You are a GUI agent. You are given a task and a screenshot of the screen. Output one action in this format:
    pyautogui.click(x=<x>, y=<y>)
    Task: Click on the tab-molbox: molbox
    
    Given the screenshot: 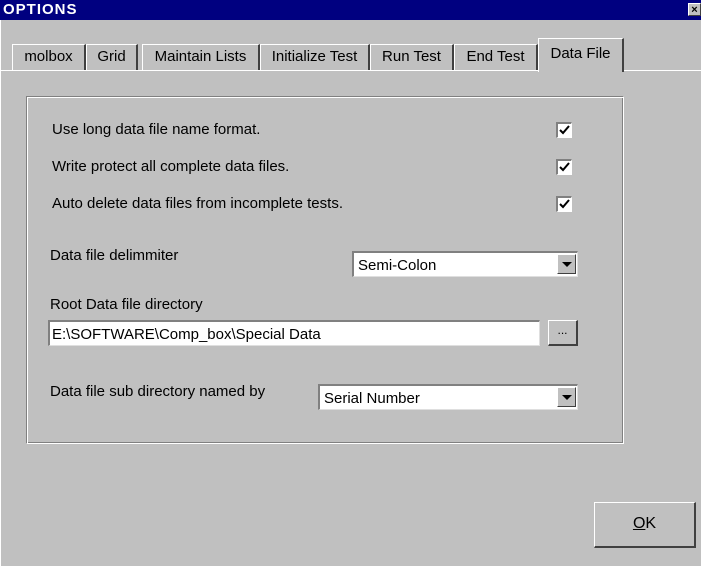 What is the action you would take?
    pyautogui.click(x=49, y=57)
    